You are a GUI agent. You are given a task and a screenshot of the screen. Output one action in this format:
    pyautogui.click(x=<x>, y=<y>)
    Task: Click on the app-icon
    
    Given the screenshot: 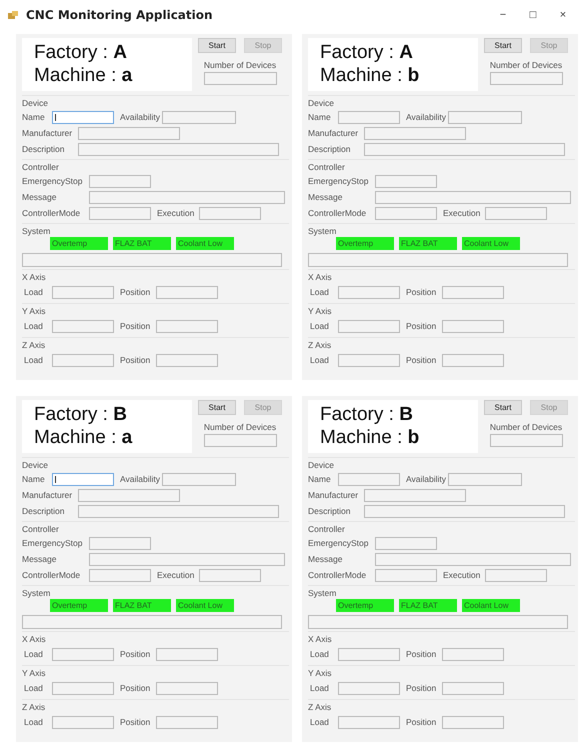 What is the action you would take?
    pyautogui.click(x=13, y=15)
    